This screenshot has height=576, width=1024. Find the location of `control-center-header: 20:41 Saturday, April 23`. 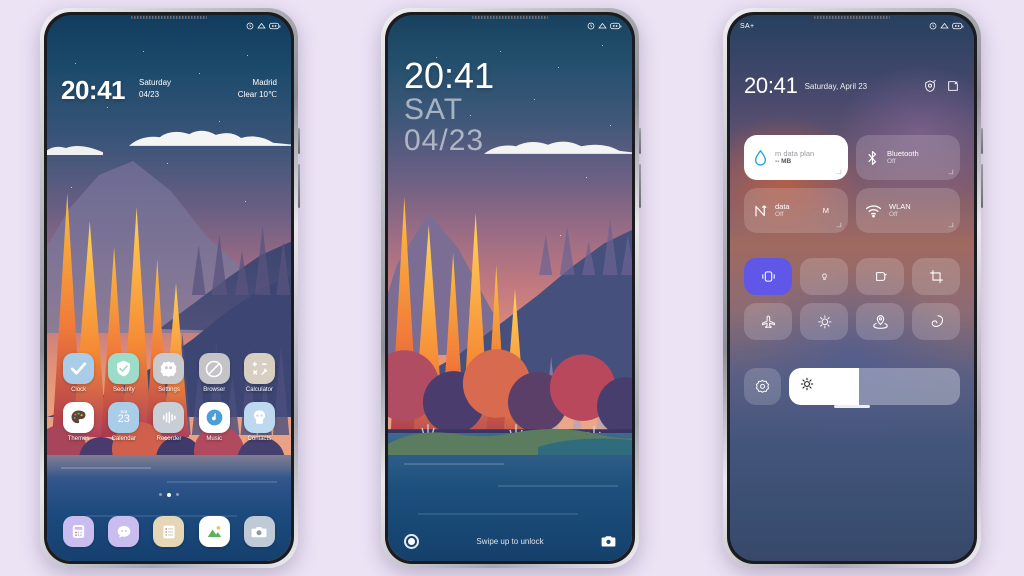

control-center-header: 20:41 Saturday, April 23 is located at coordinates (852, 86).